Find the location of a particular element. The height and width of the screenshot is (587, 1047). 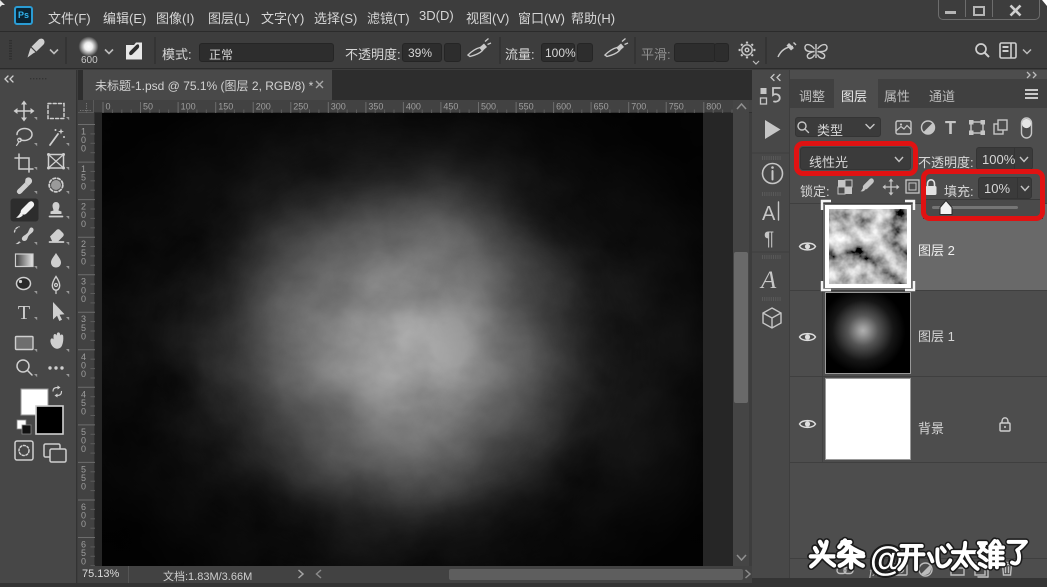

svg-text: 250 is located at coordinates (300, 107).